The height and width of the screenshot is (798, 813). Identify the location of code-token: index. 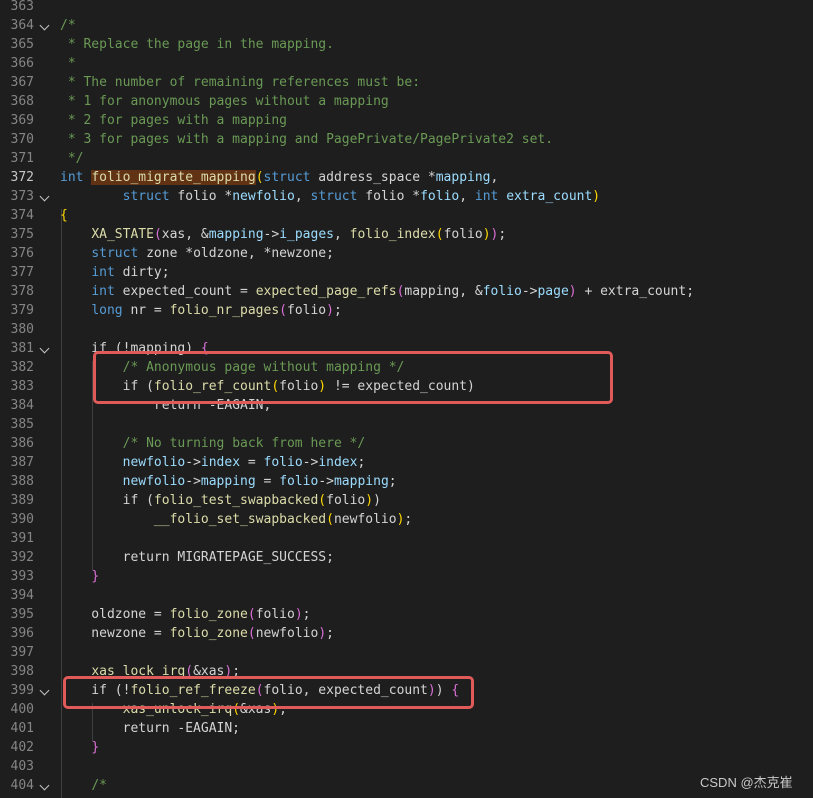
(220, 462).